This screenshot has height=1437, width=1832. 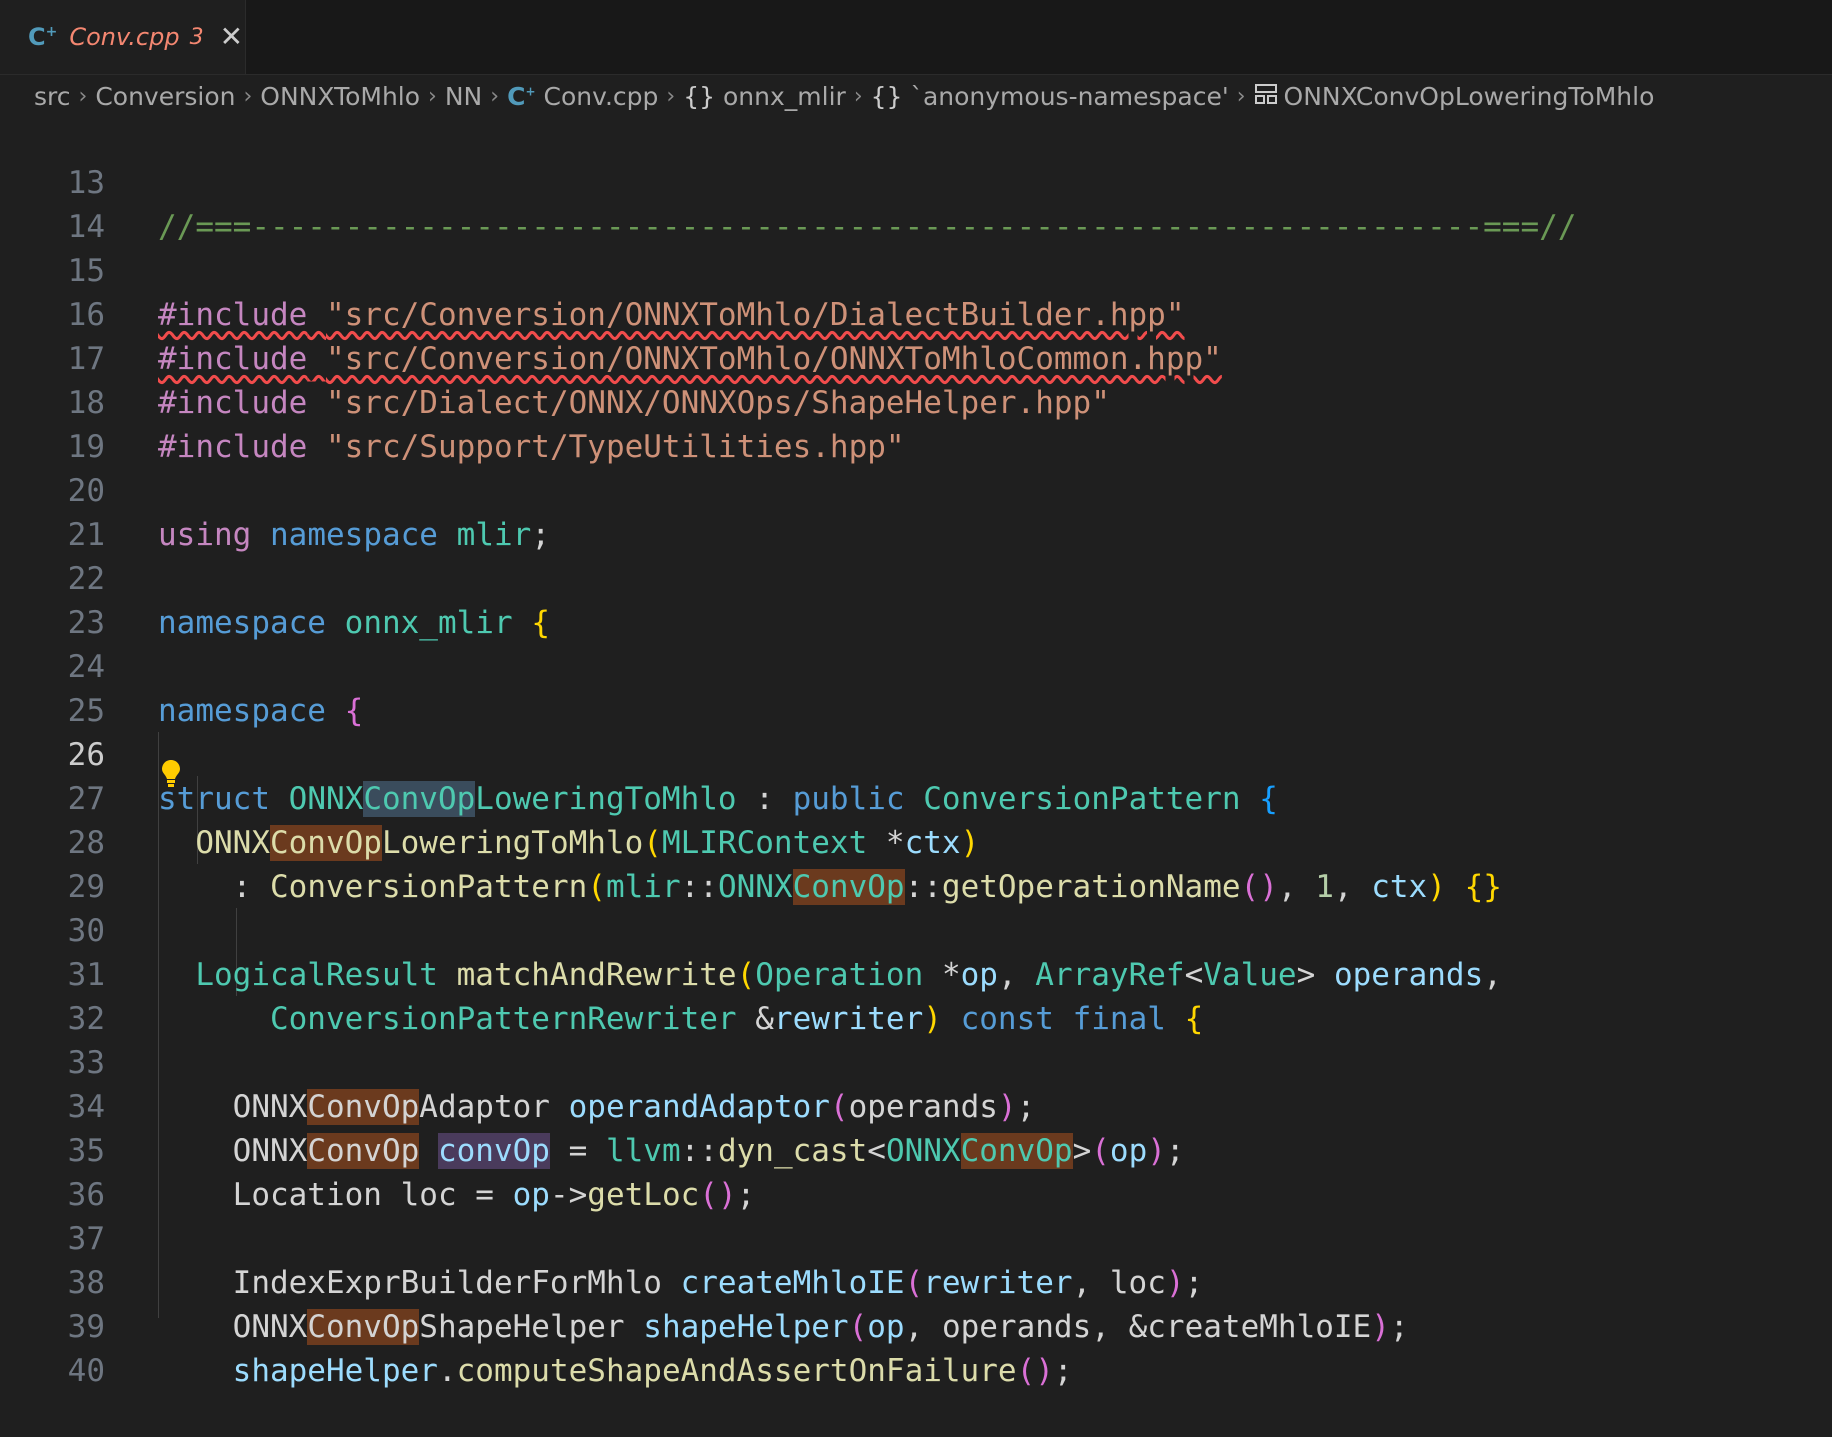 I want to click on code-line: 22 namespace onnx_mlir {, so click(x=916, y=577).